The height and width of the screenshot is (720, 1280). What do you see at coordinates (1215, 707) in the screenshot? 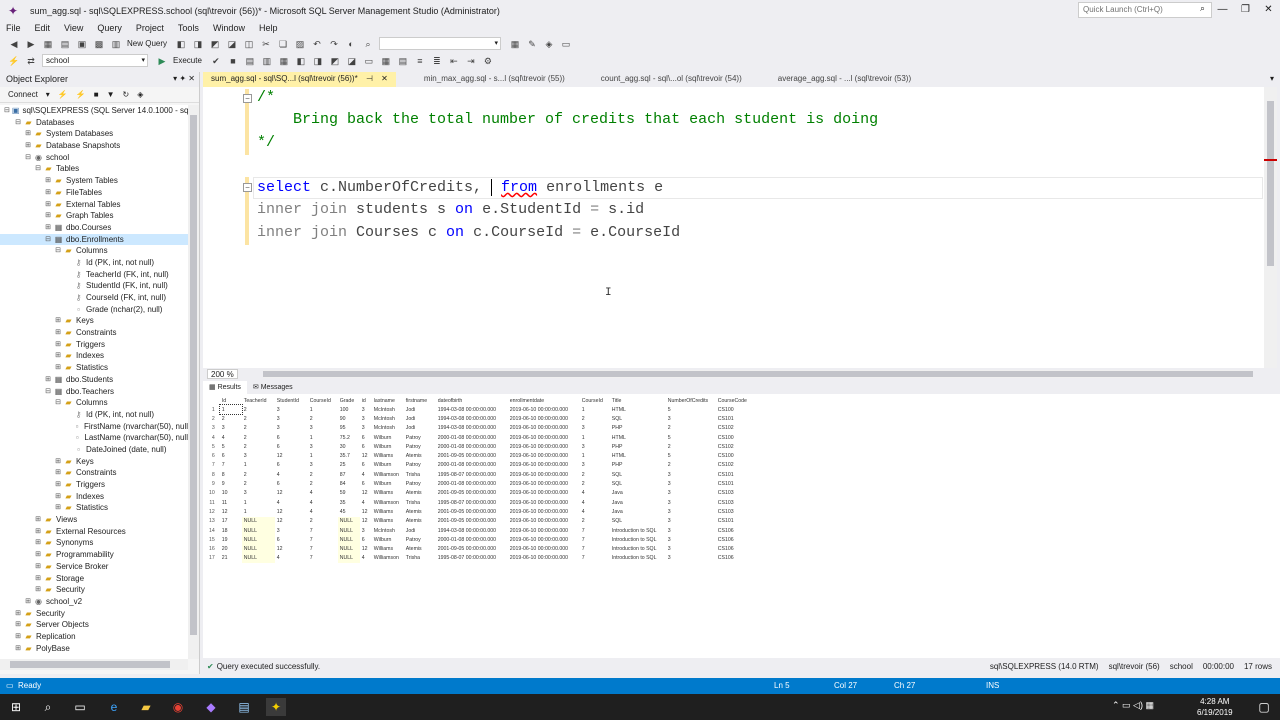
I see `taskbar-clock: 4:28 AM 6/19/2019` at bounding box center [1215, 707].